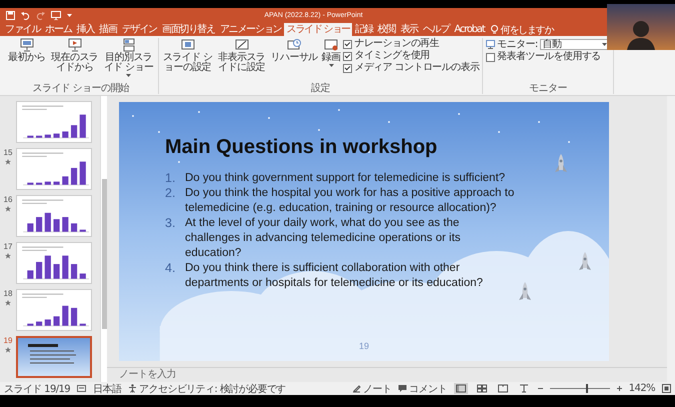 This screenshot has width=675, height=407. Describe the element at coordinates (107, 389) in the screenshot. I see `language-label: 日本語` at that location.